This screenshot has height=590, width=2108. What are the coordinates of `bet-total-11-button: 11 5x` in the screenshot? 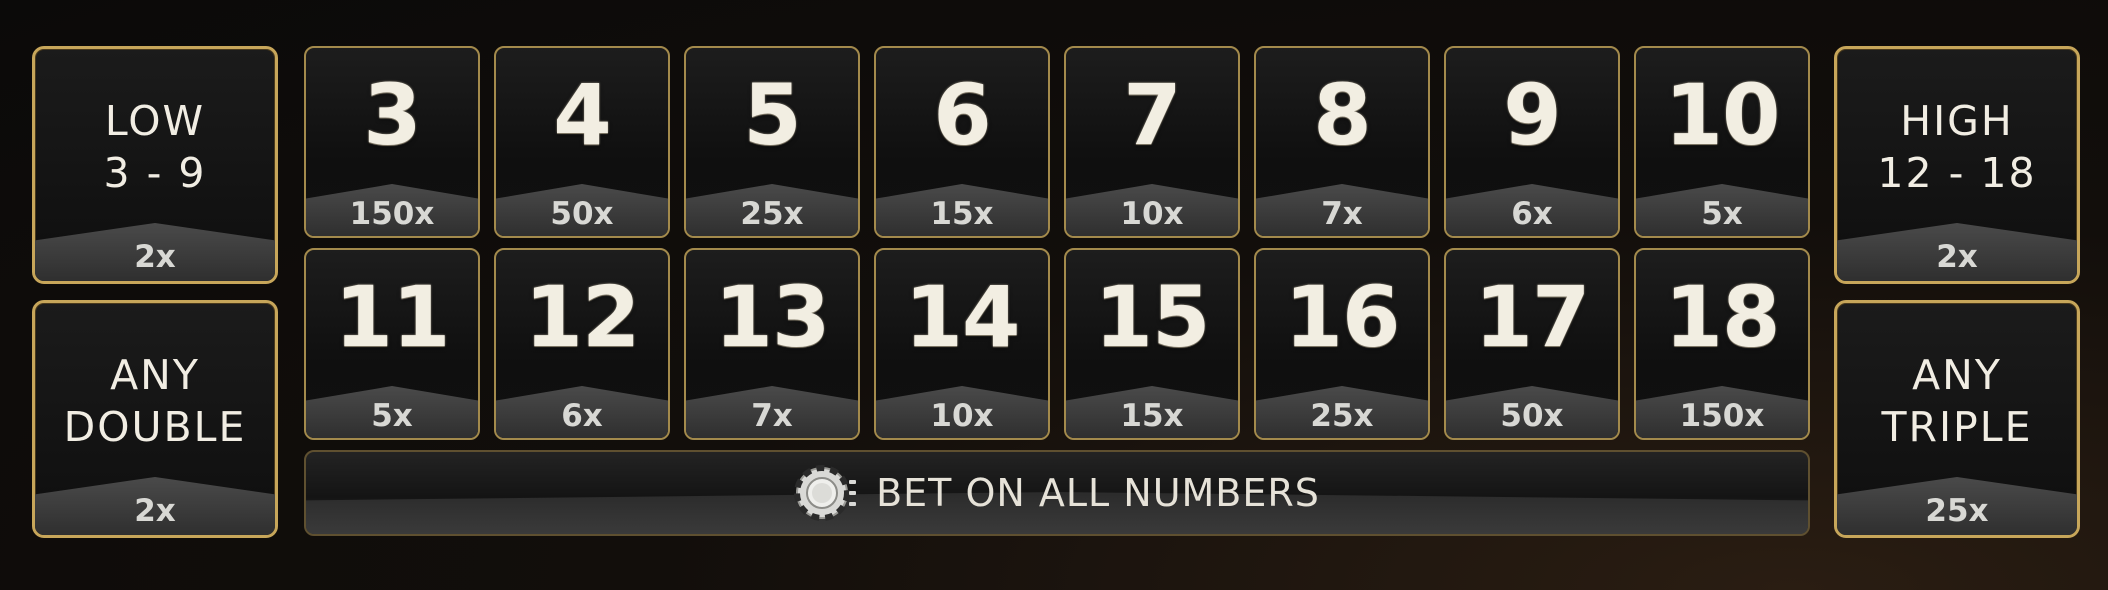 It's located at (392, 344).